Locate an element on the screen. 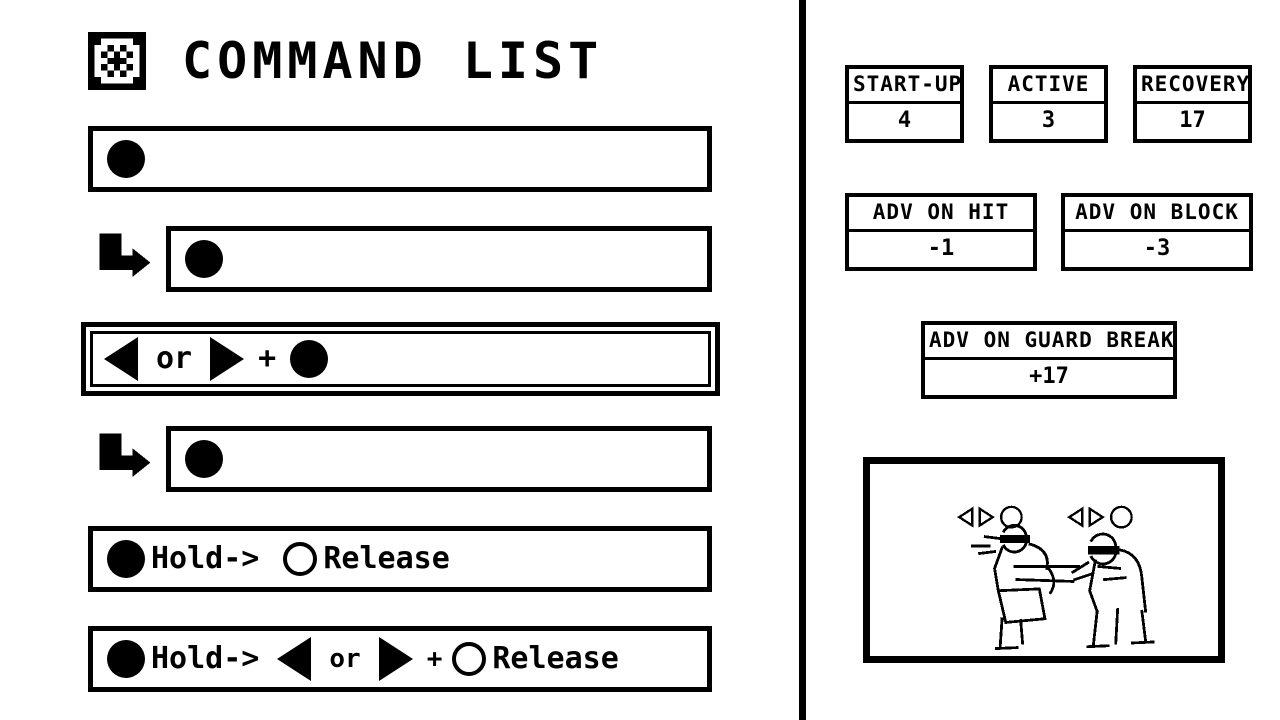  command-row: Hold-> Release is located at coordinates (399, 559).